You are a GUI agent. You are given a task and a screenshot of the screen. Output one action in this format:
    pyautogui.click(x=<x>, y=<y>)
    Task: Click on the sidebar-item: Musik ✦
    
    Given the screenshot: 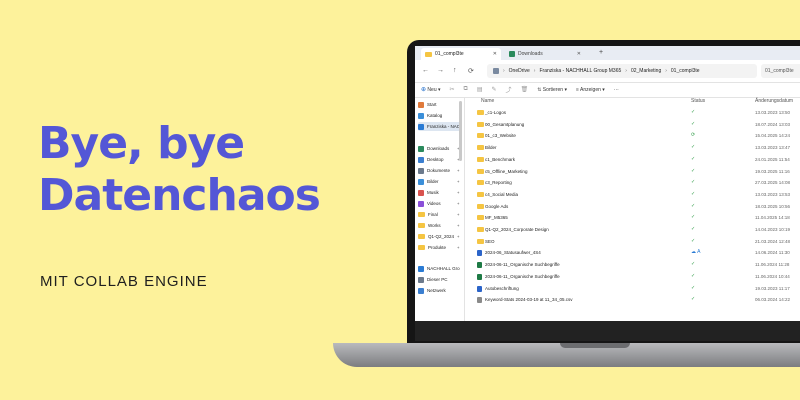 What is the action you would take?
    pyautogui.click(x=440, y=192)
    